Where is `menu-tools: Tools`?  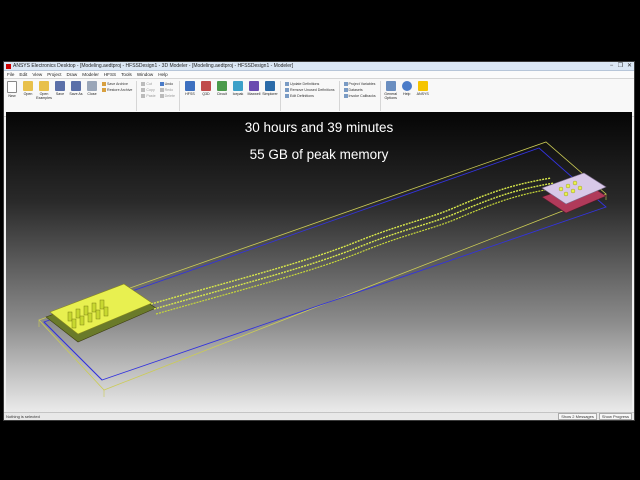
menu-tools: Tools is located at coordinates (126, 74).